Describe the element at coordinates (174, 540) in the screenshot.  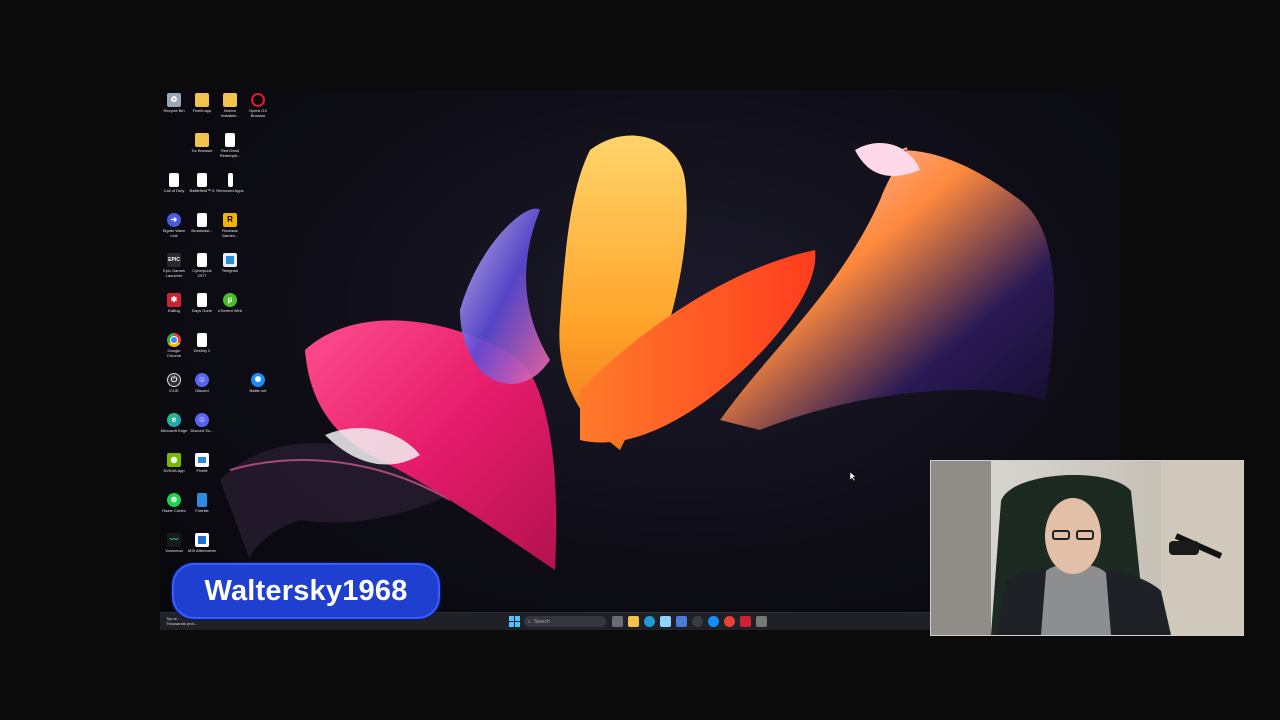
I see `voicemod-icon: 〰` at that location.